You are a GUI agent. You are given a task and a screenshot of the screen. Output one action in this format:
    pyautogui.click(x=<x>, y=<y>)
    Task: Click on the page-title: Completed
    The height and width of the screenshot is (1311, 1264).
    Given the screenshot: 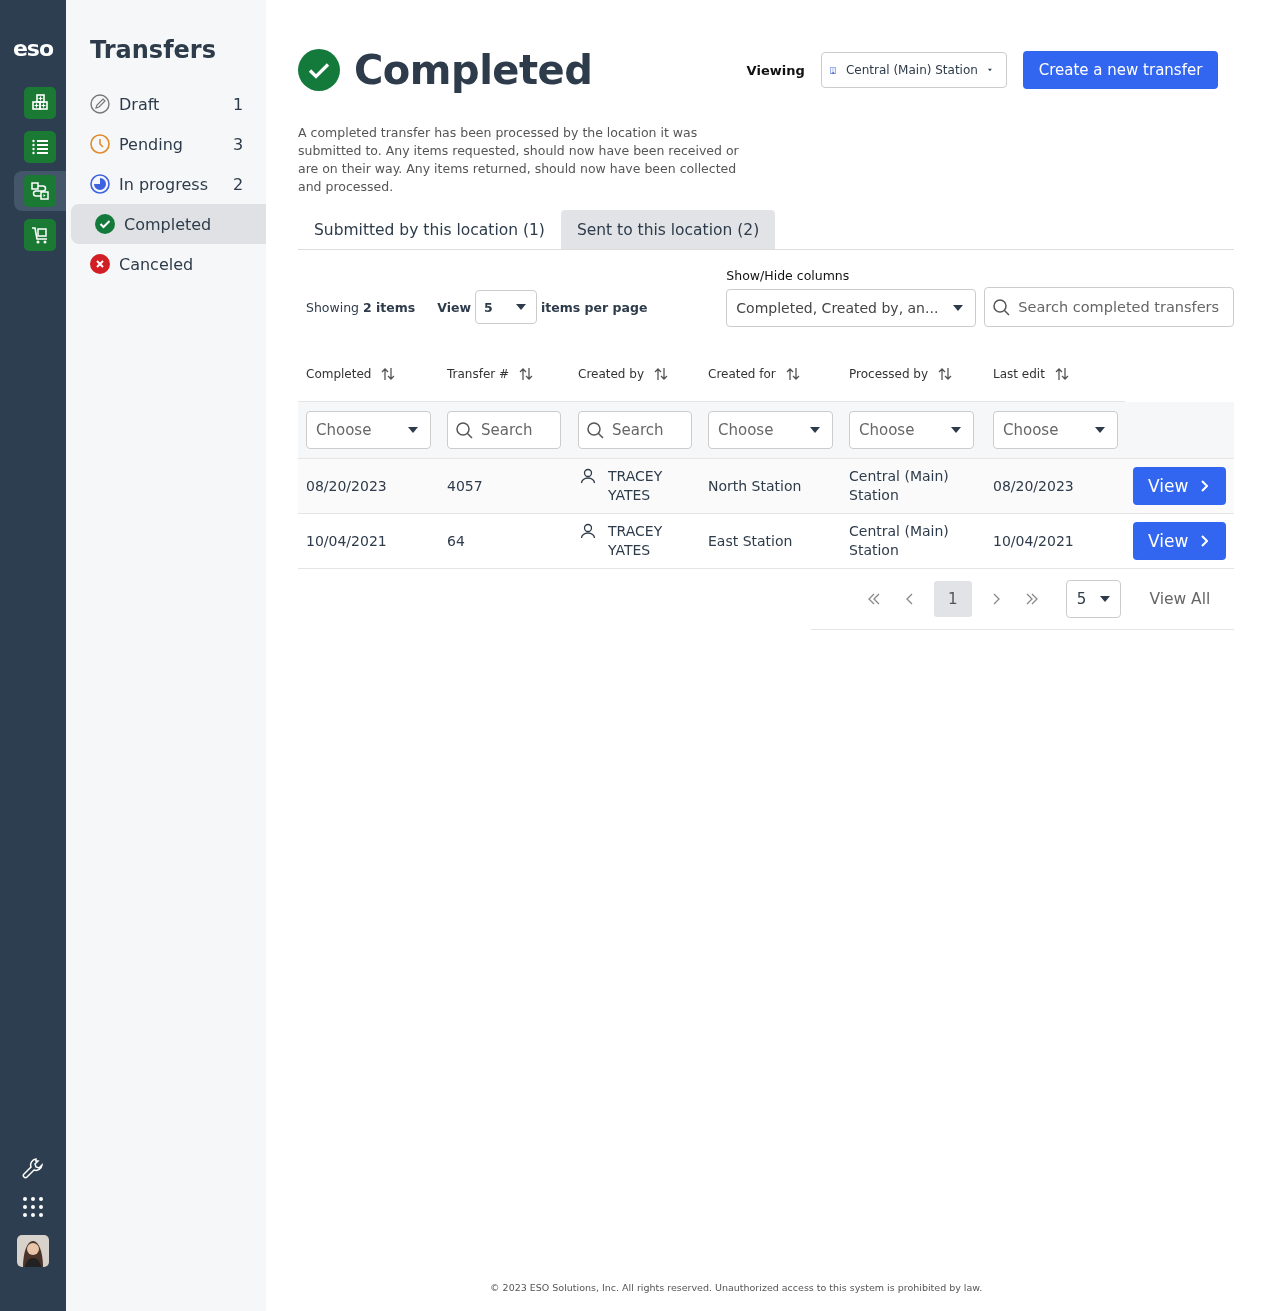 What is the action you would take?
    pyautogui.click(x=474, y=70)
    